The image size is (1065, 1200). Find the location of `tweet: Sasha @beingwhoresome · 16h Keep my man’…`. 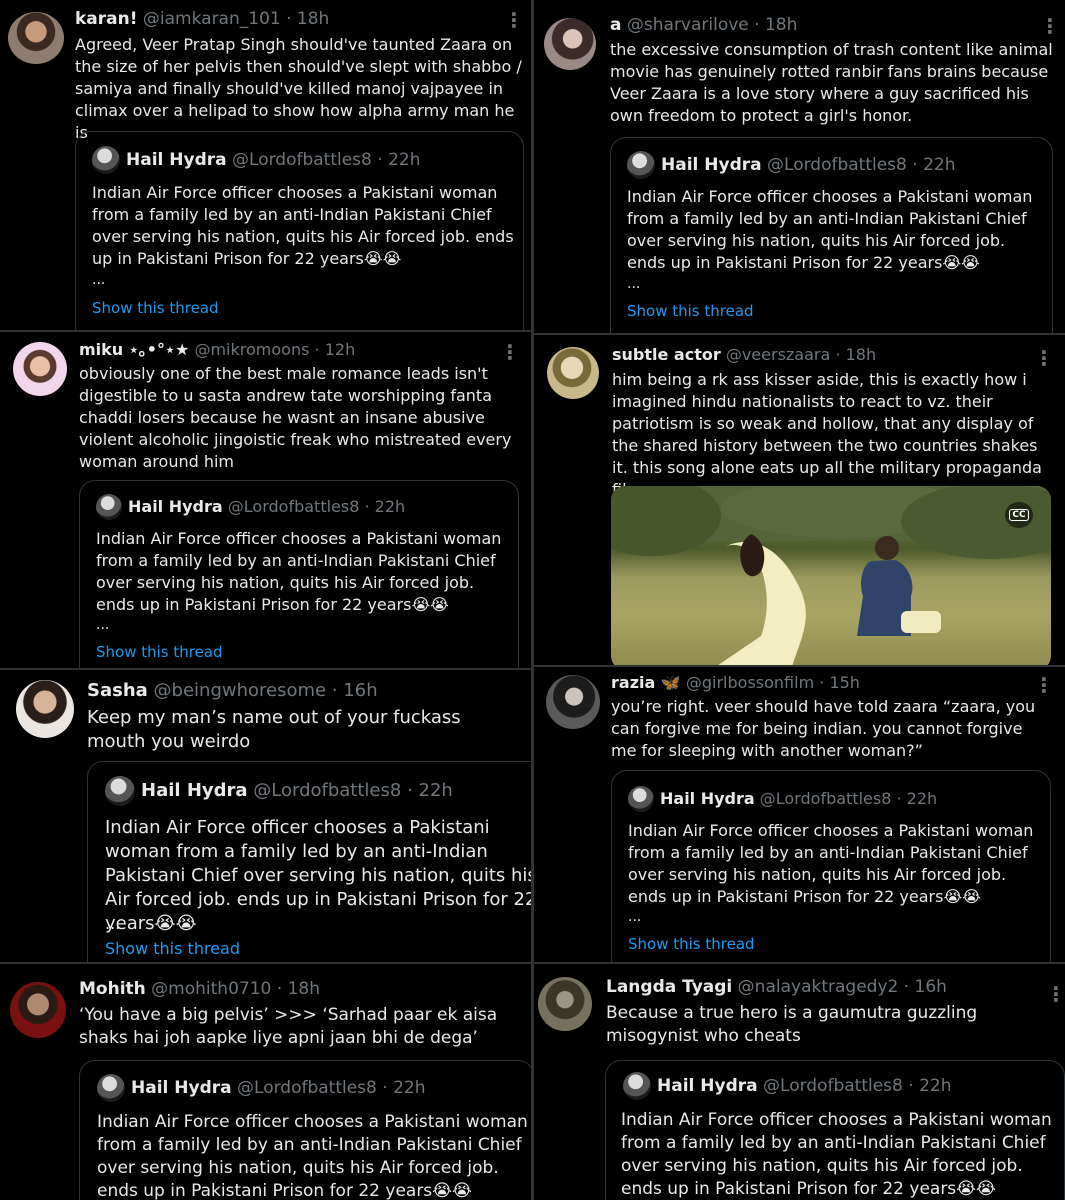

tweet: Sasha @beingwhoresome · 16h Keep my man’… is located at coordinates (265, 816).